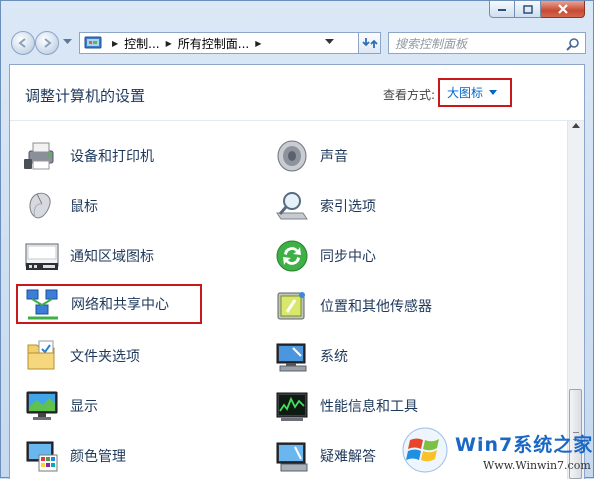 This screenshot has width=594, height=479. Describe the element at coordinates (67, 42) in the screenshot. I see `recent-pages-dropdown-icon` at that location.